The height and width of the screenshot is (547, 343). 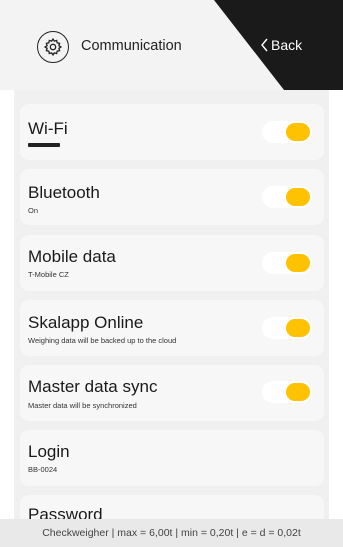 I want to click on bluetooth-toggle, so click(x=287, y=197).